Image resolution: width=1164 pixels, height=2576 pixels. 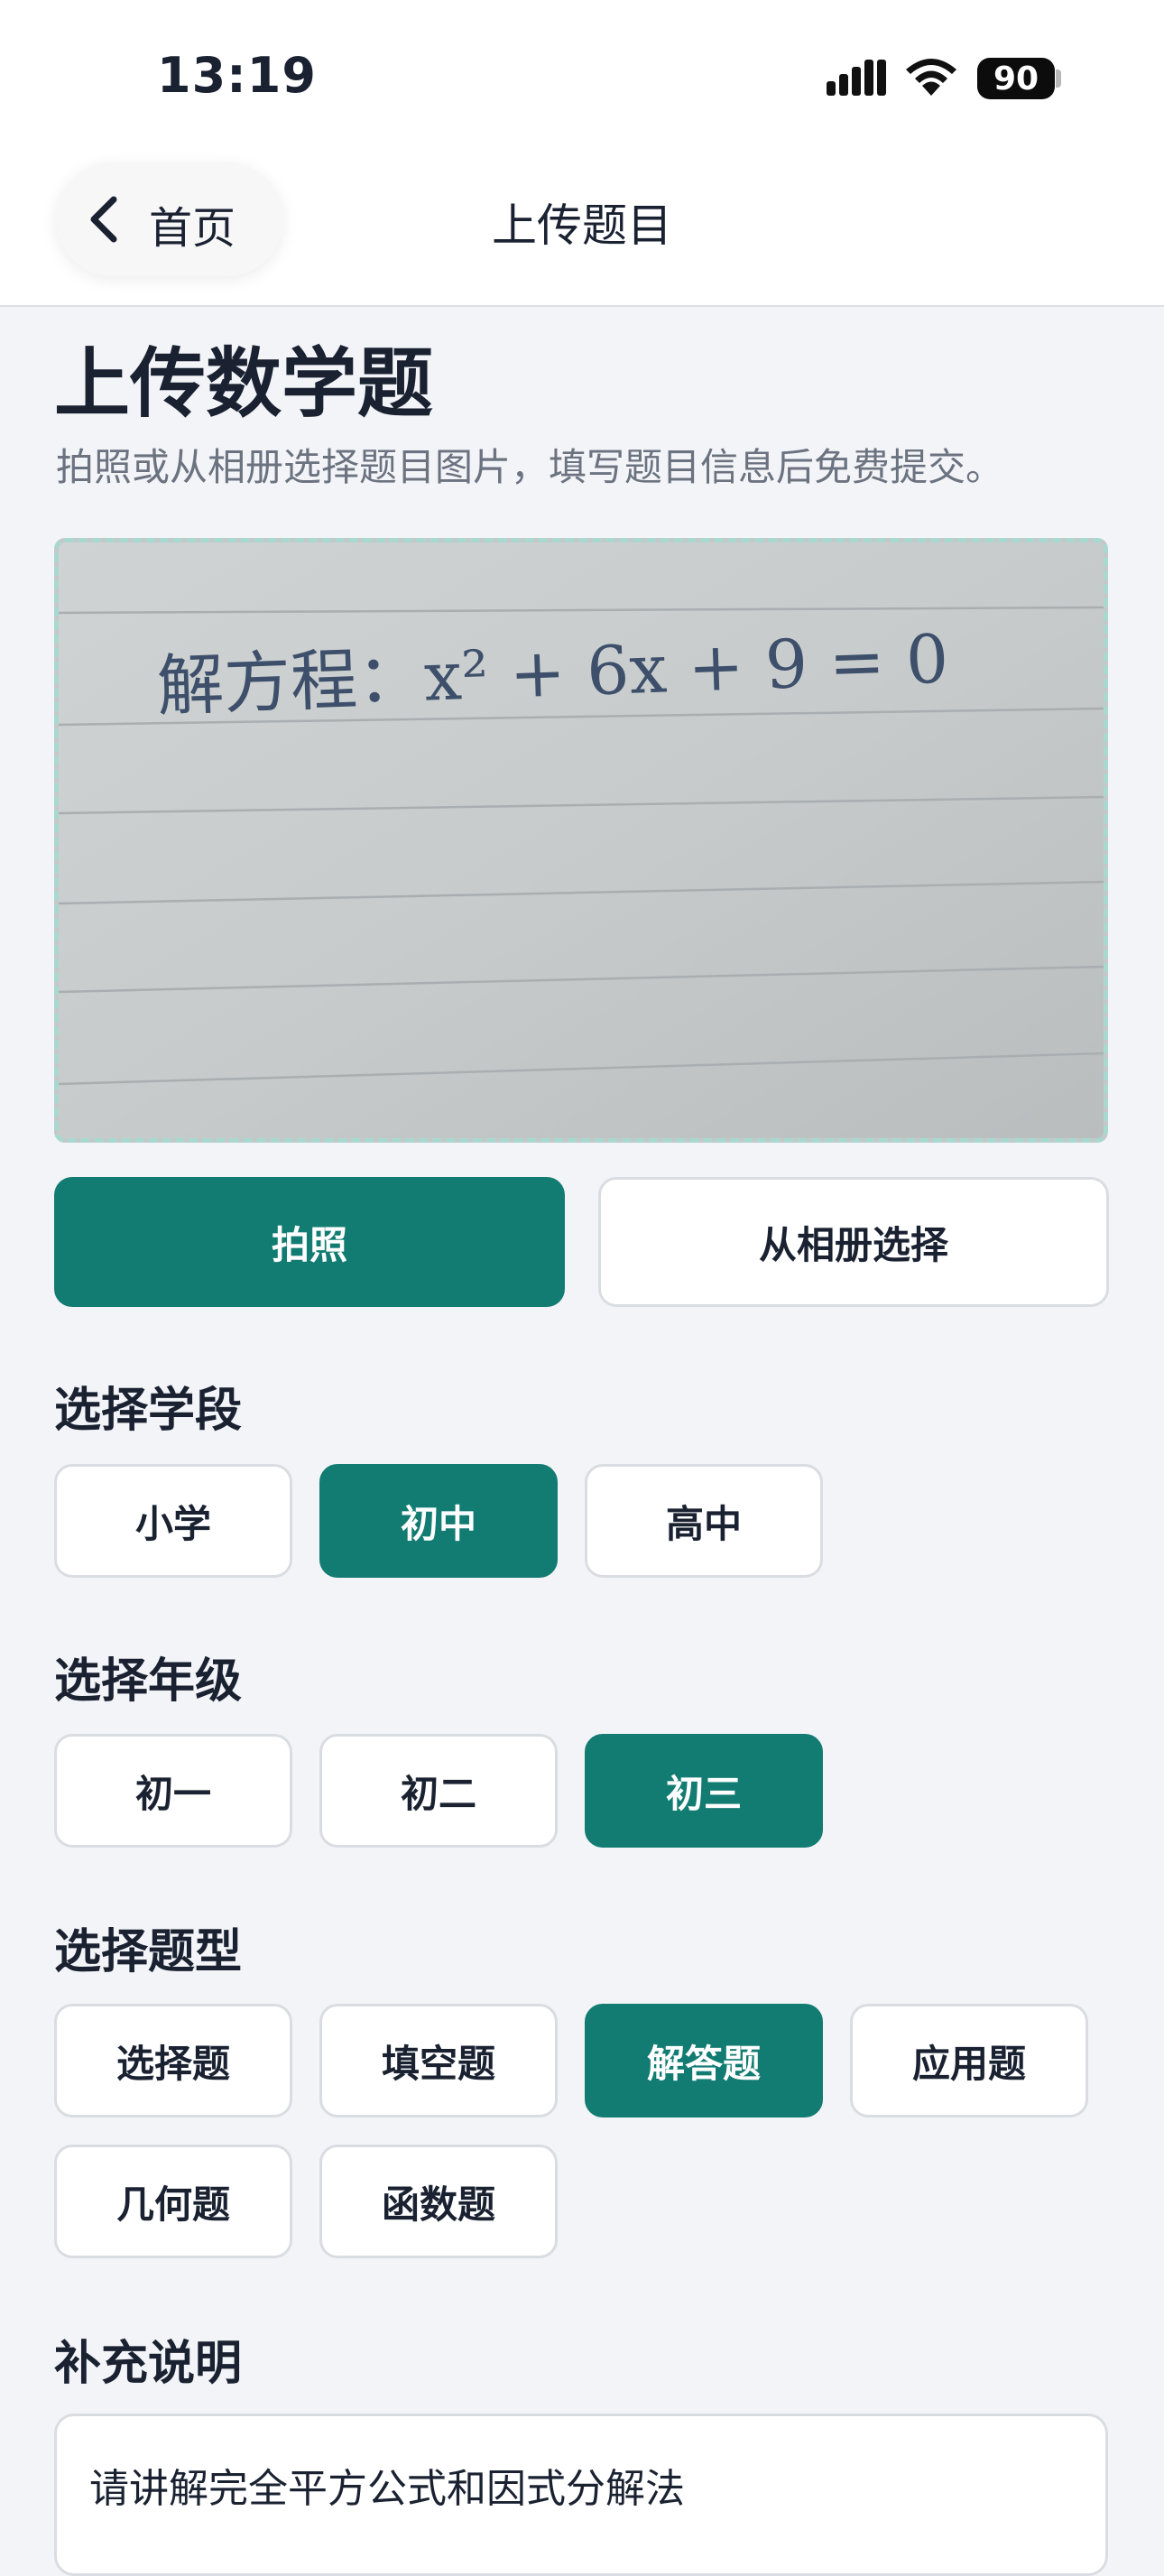 What do you see at coordinates (438, 1521) in the screenshot?
I see `stage-option-junior-high: 初中` at bounding box center [438, 1521].